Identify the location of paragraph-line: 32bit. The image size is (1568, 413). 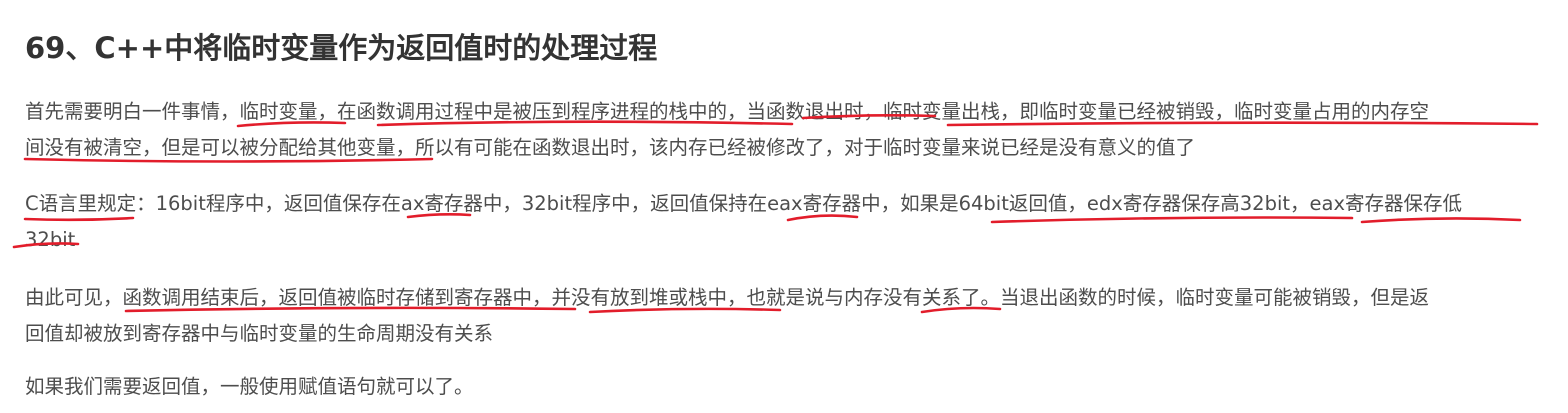
(50, 239).